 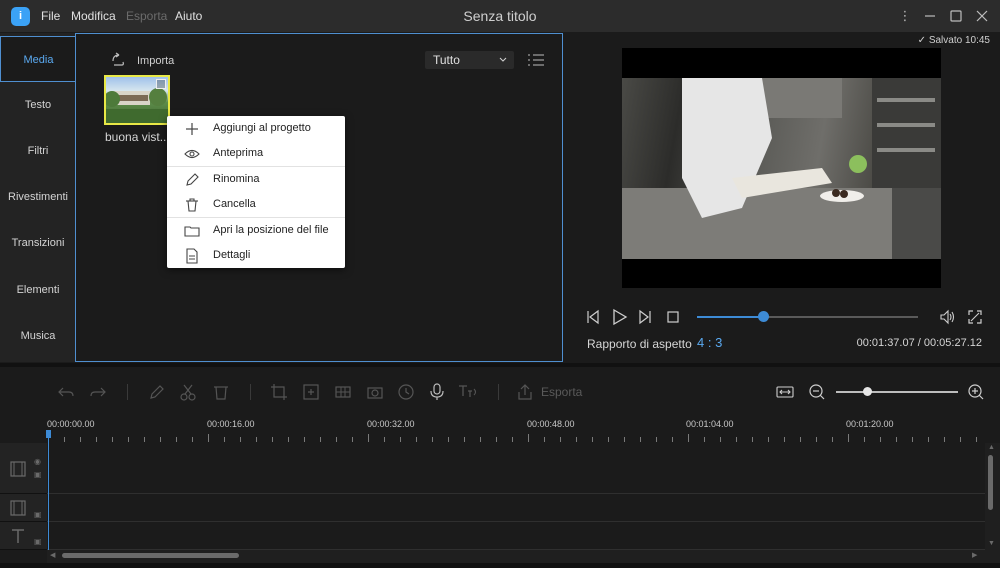 I want to click on cut-icon, so click(x=188, y=392).